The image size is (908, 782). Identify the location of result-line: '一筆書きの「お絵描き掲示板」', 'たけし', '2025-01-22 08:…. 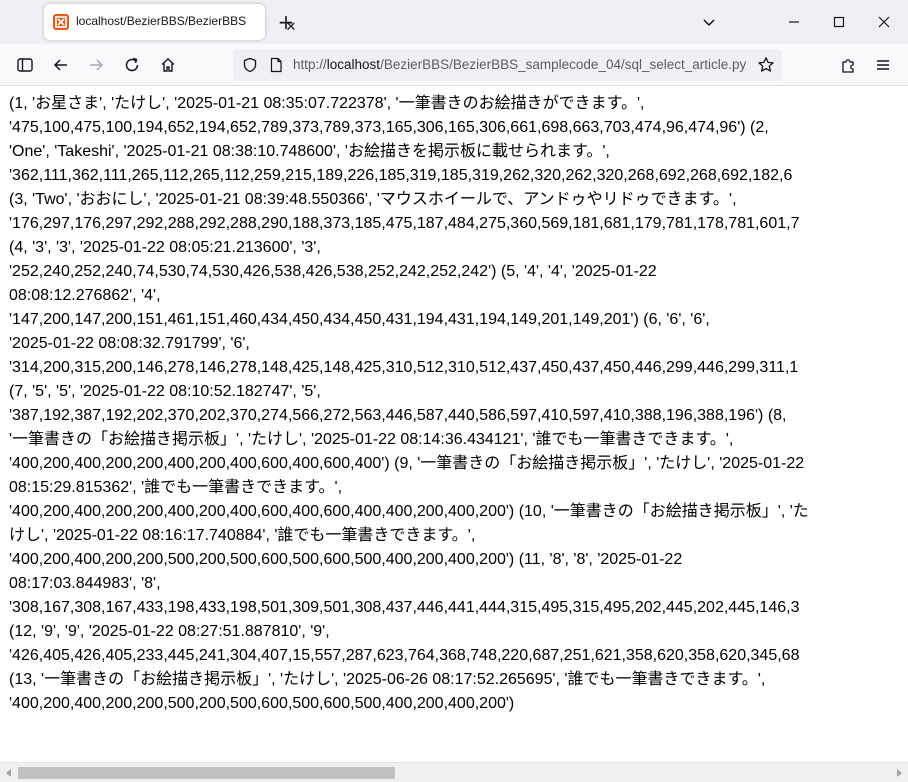
(371, 439).